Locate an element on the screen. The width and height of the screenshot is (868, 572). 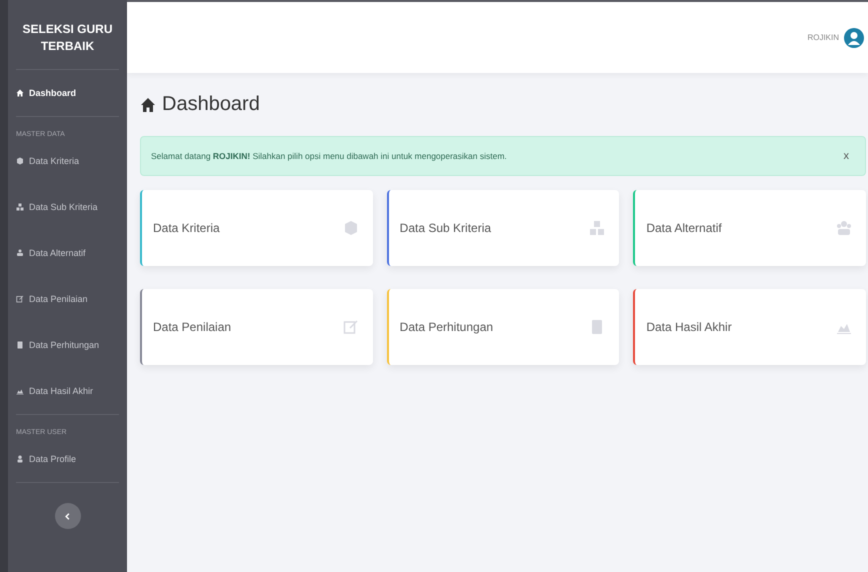
sidebar-item: Data Hasil Akhir is located at coordinates (67, 391).